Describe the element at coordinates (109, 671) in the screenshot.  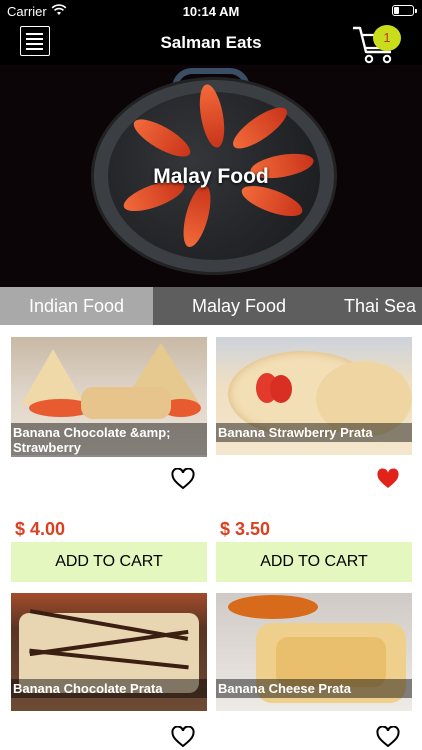
I see `product-card: Banana Chocolate Prata` at that location.